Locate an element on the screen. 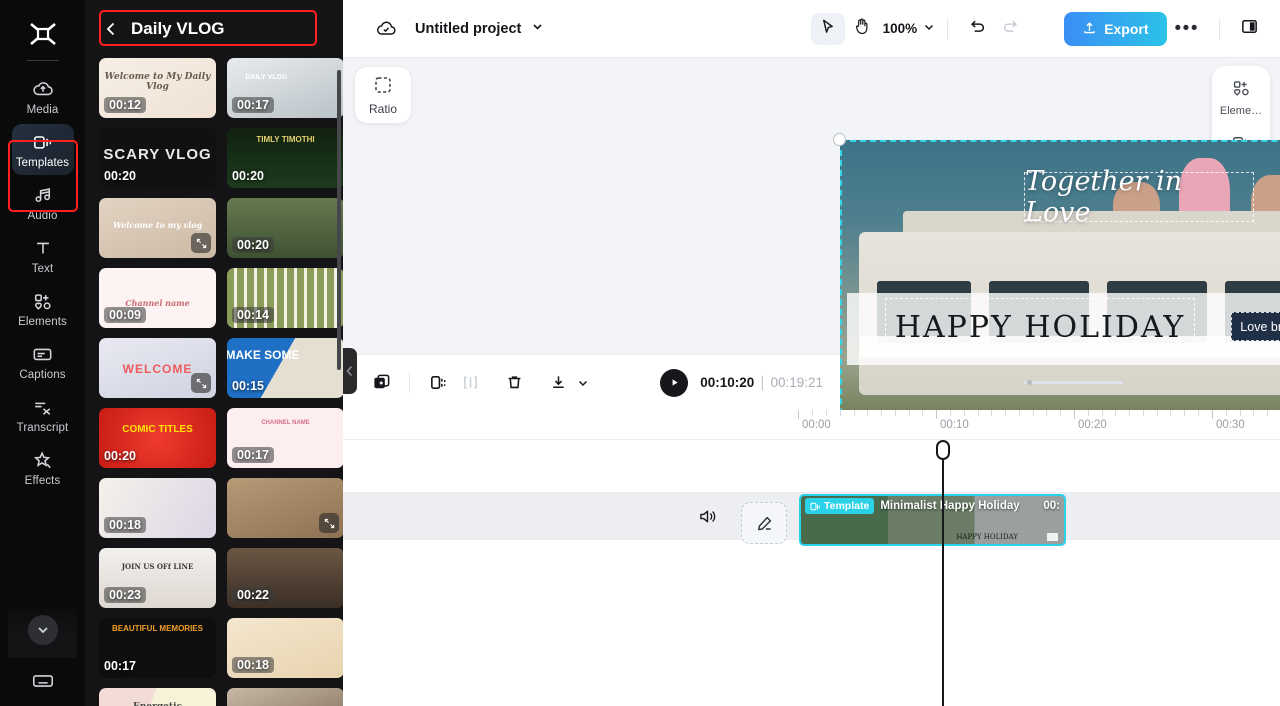 This screenshot has width=1280, height=706. template-card: DAILY VLOG 00:17 is located at coordinates (285, 88).